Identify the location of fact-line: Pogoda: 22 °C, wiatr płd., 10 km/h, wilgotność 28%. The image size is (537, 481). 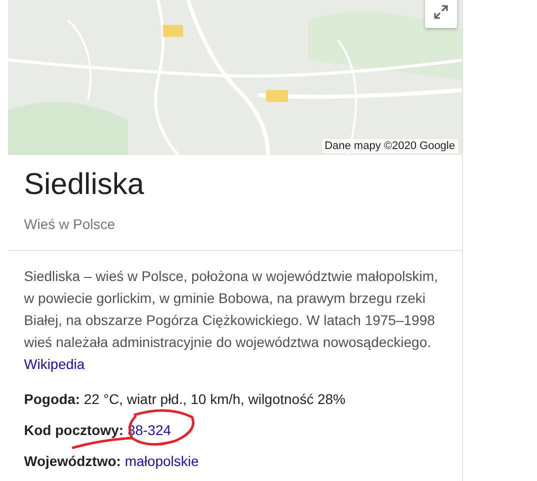
(185, 399).